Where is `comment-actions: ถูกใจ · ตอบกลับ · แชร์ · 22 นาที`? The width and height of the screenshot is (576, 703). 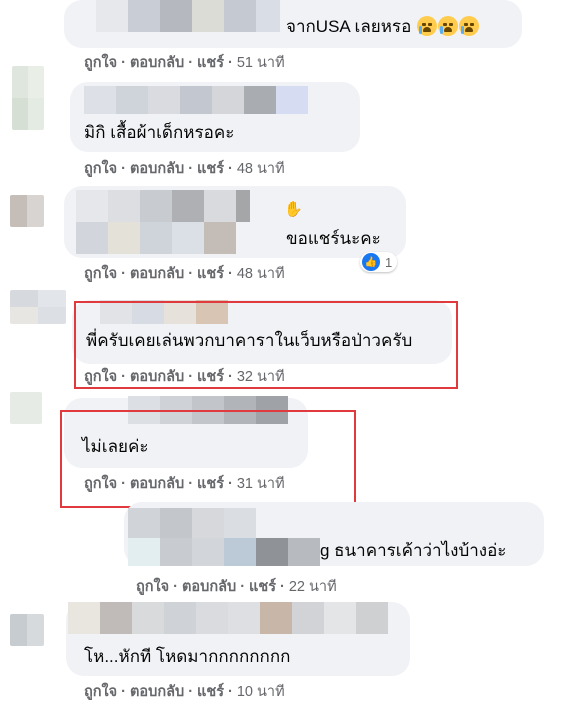 comment-actions: ถูกใจ · ตอบกลับ · แชร์ · 22 นาที is located at coordinates (236, 587).